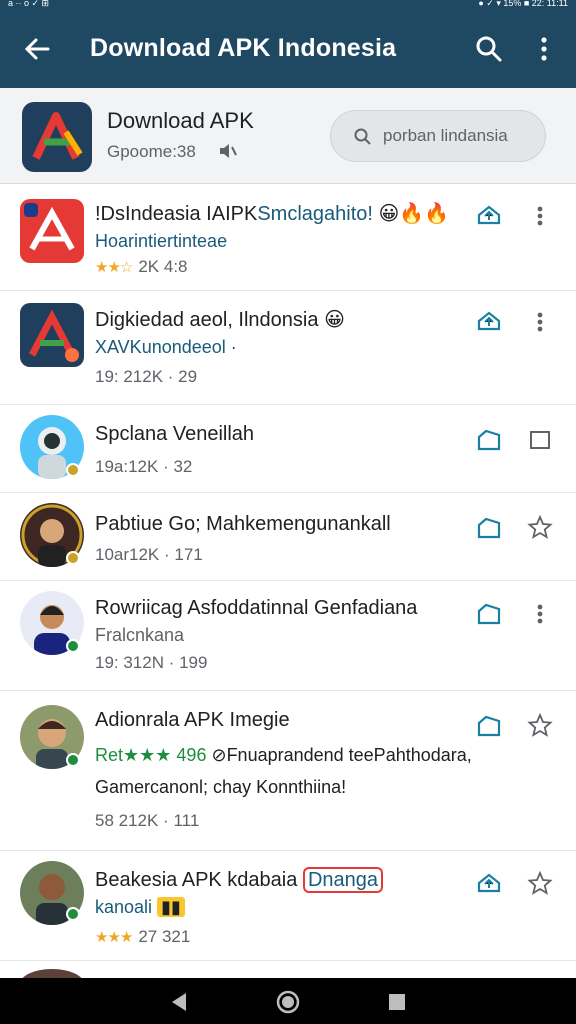 The width and height of the screenshot is (576, 1024). What do you see at coordinates (243, 48) in the screenshot?
I see `page-title: Download APK Indonesia` at bounding box center [243, 48].